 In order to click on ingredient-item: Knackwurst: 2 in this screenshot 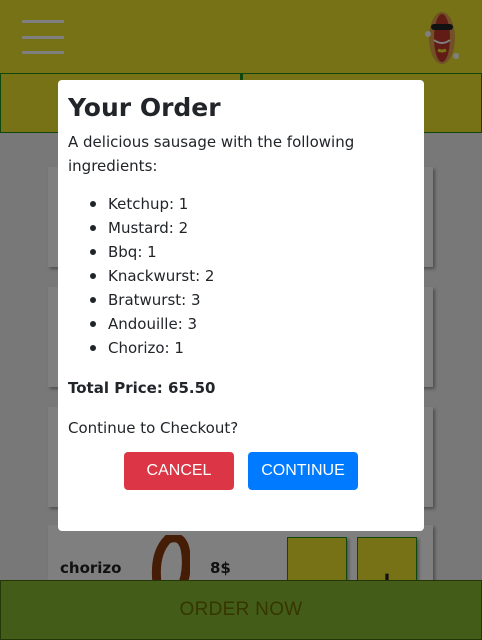, I will do `click(252, 276)`.